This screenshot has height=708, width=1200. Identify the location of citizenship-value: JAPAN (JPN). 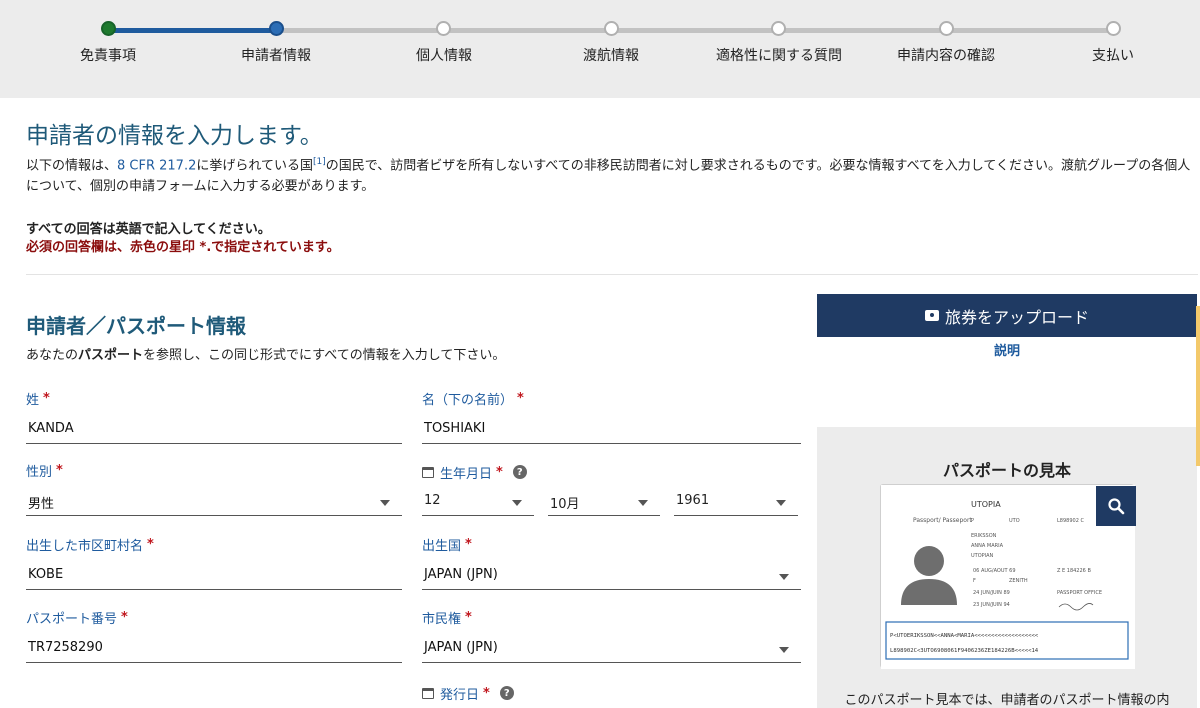
(461, 647).